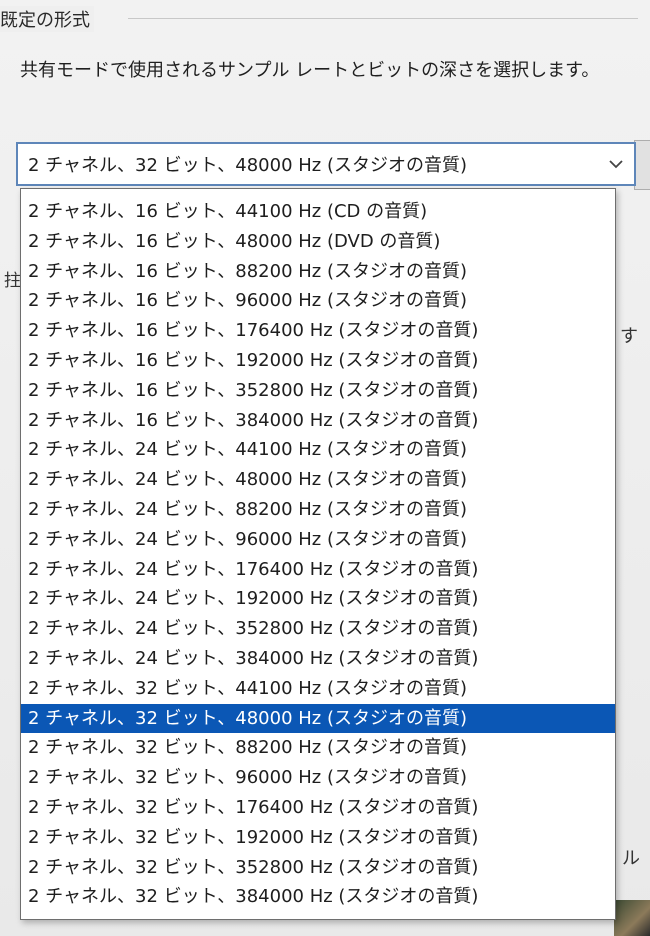  Describe the element at coordinates (318, 659) in the screenshot. I see `format-option: 2 チャネル、24 ビット、384000 Hz (スタジオの音質)` at that location.